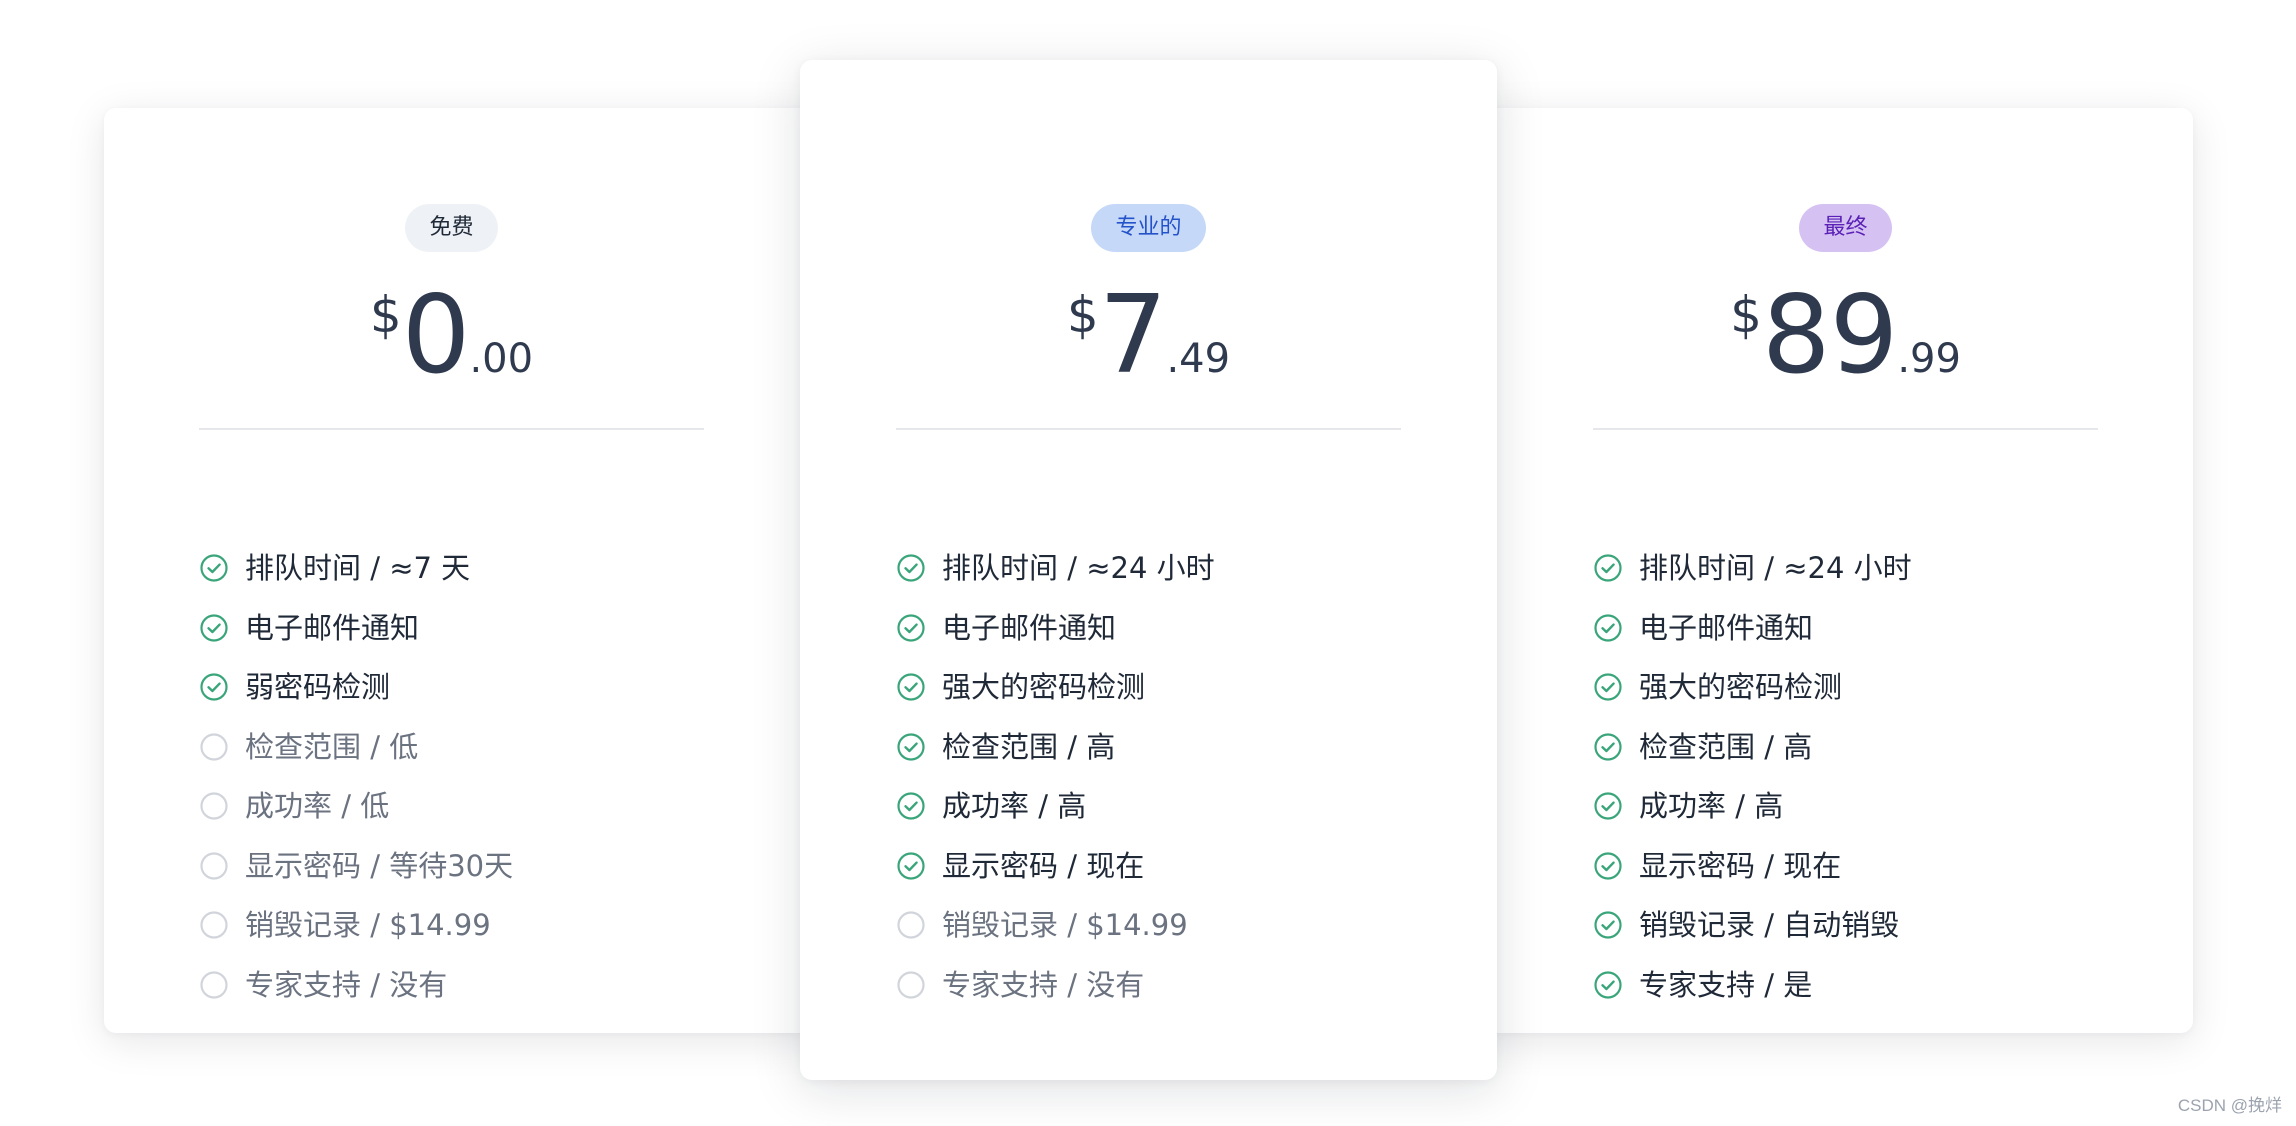 Image resolution: width=2296 pixels, height=1126 pixels. I want to click on feature-text: 成功率 / 低, so click(317, 806).